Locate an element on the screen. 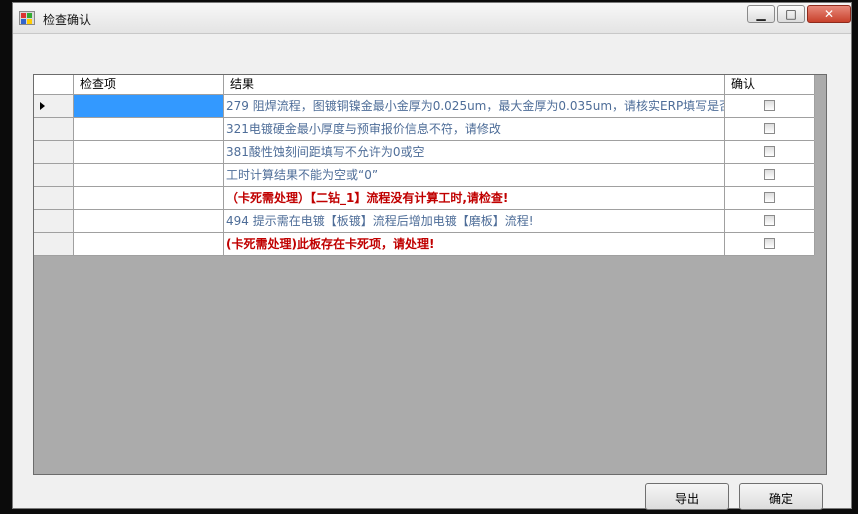 The height and width of the screenshot is (514, 858). table-row: 工时计算结果不能为空或“0” is located at coordinates (424, 175).